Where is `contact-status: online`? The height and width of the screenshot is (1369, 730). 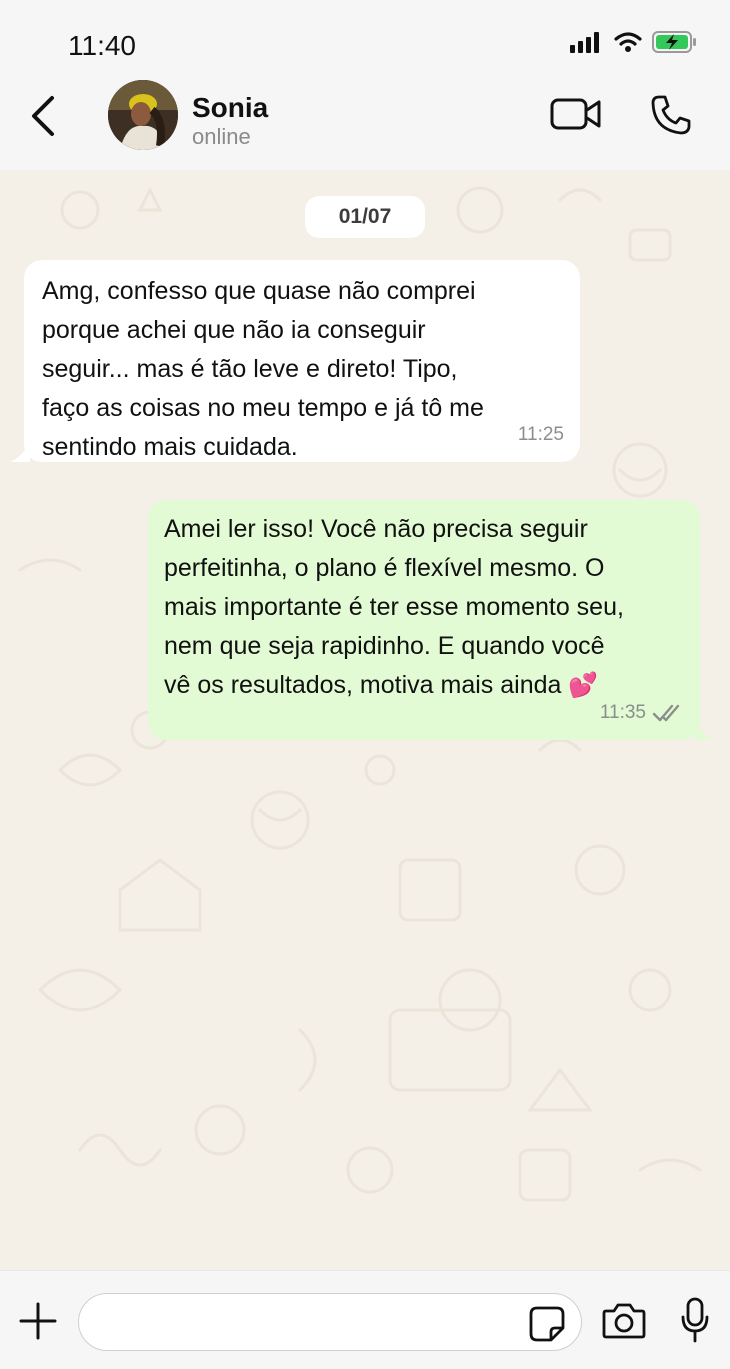
contact-status: online is located at coordinates (221, 136).